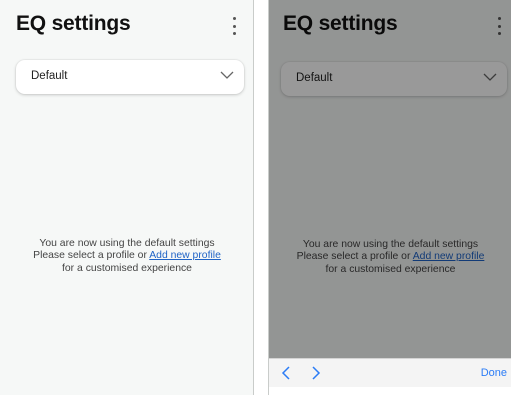  Describe the element at coordinates (127, 243) in the screenshot. I see `empty-state-line1: You are now using the default settings` at that location.